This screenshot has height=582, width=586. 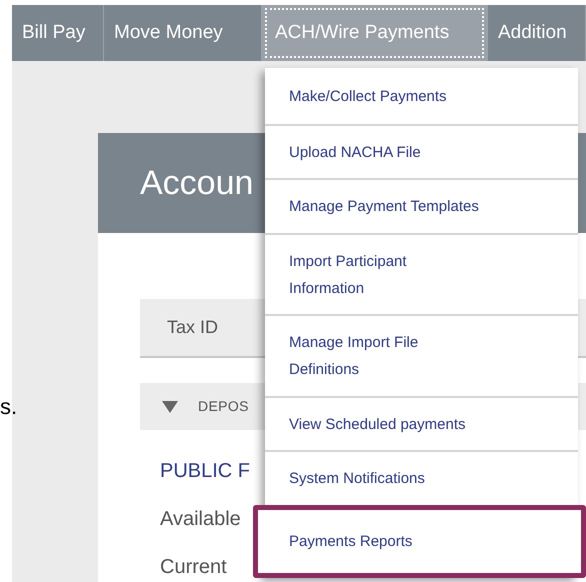 What do you see at coordinates (421, 479) in the screenshot?
I see `menu-item: System Notifications` at bounding box center [421, 479].